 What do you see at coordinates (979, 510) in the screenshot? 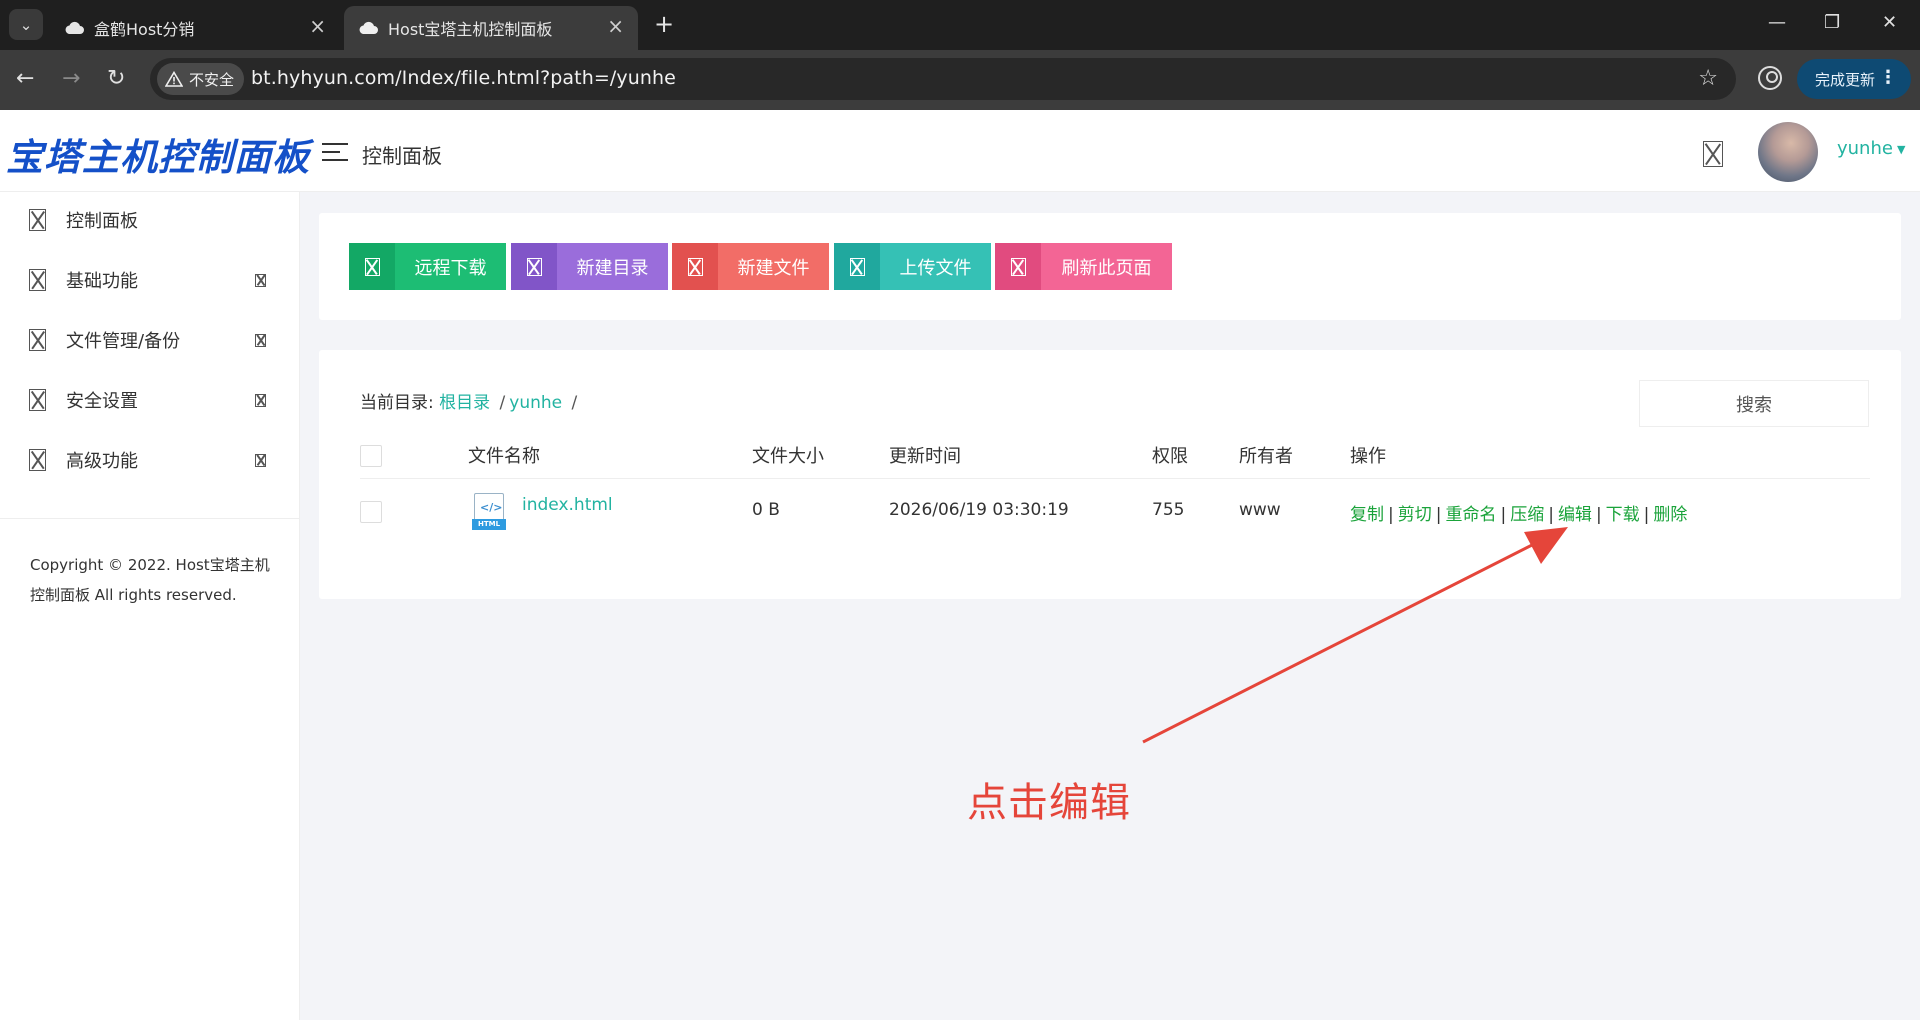
I see `file-updated-time: 2026/06/19 03:30:19` at bounding box center [979, 510].